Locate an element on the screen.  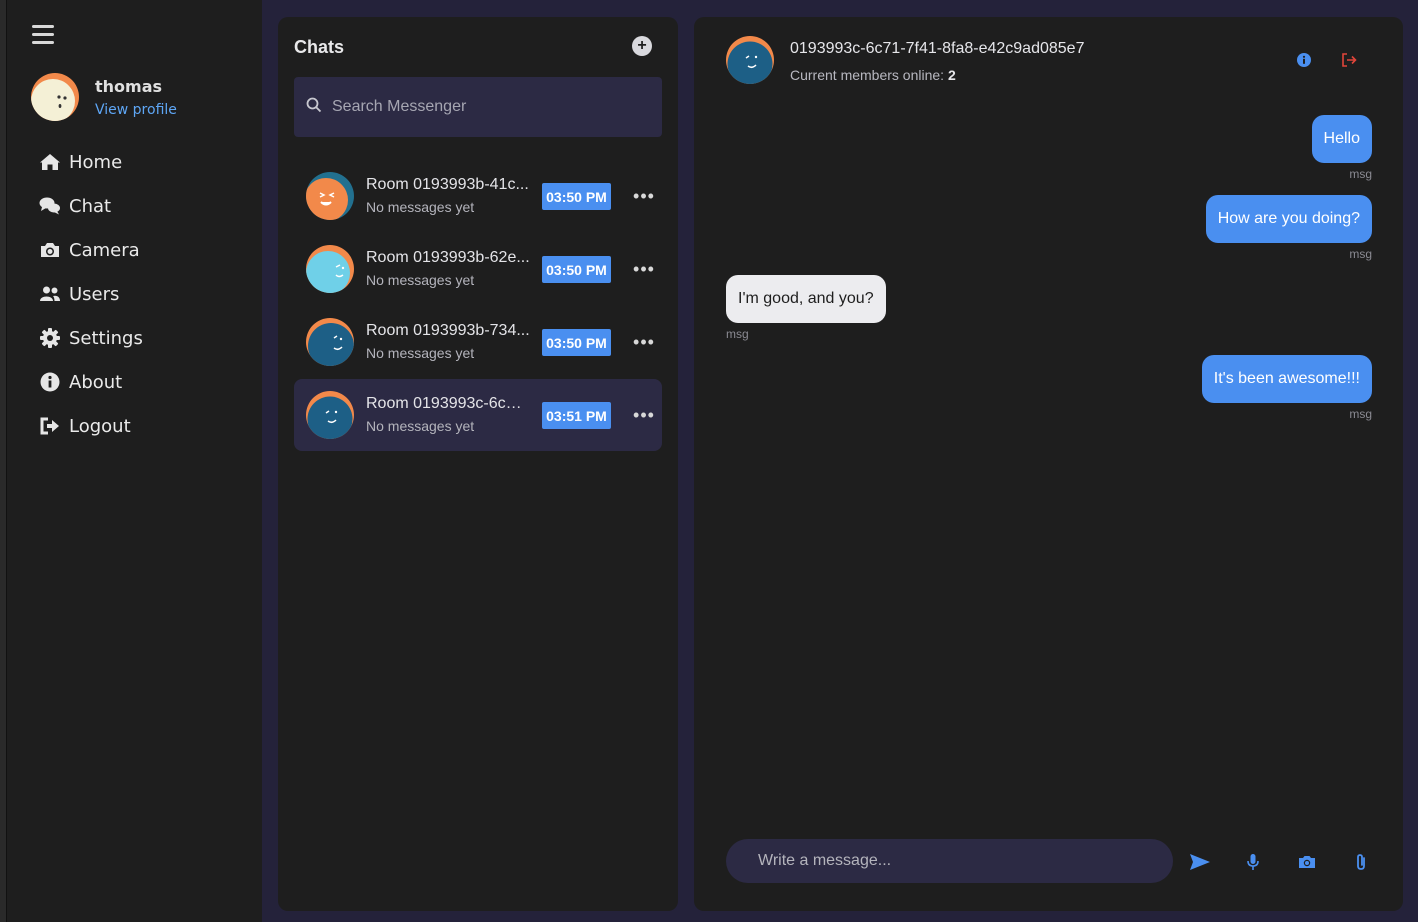
nav-label: Camera is located at coordinates (104, 250).